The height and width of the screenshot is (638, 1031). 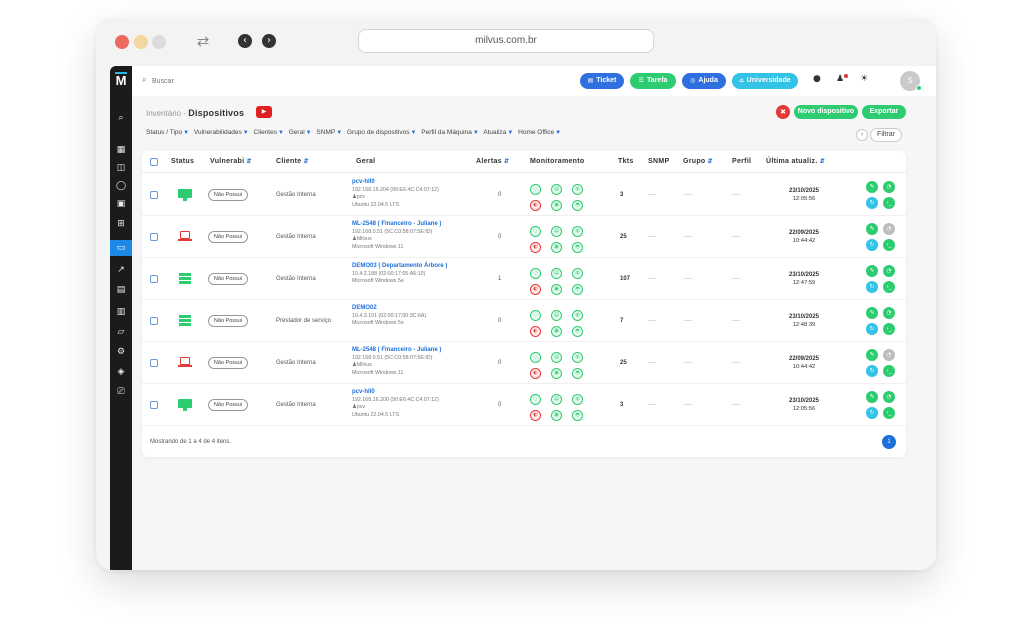 What do you see at coordinates (621, 195) in the screenshot?
I see `tickets-count: 3` at bounding box center [621, 195].